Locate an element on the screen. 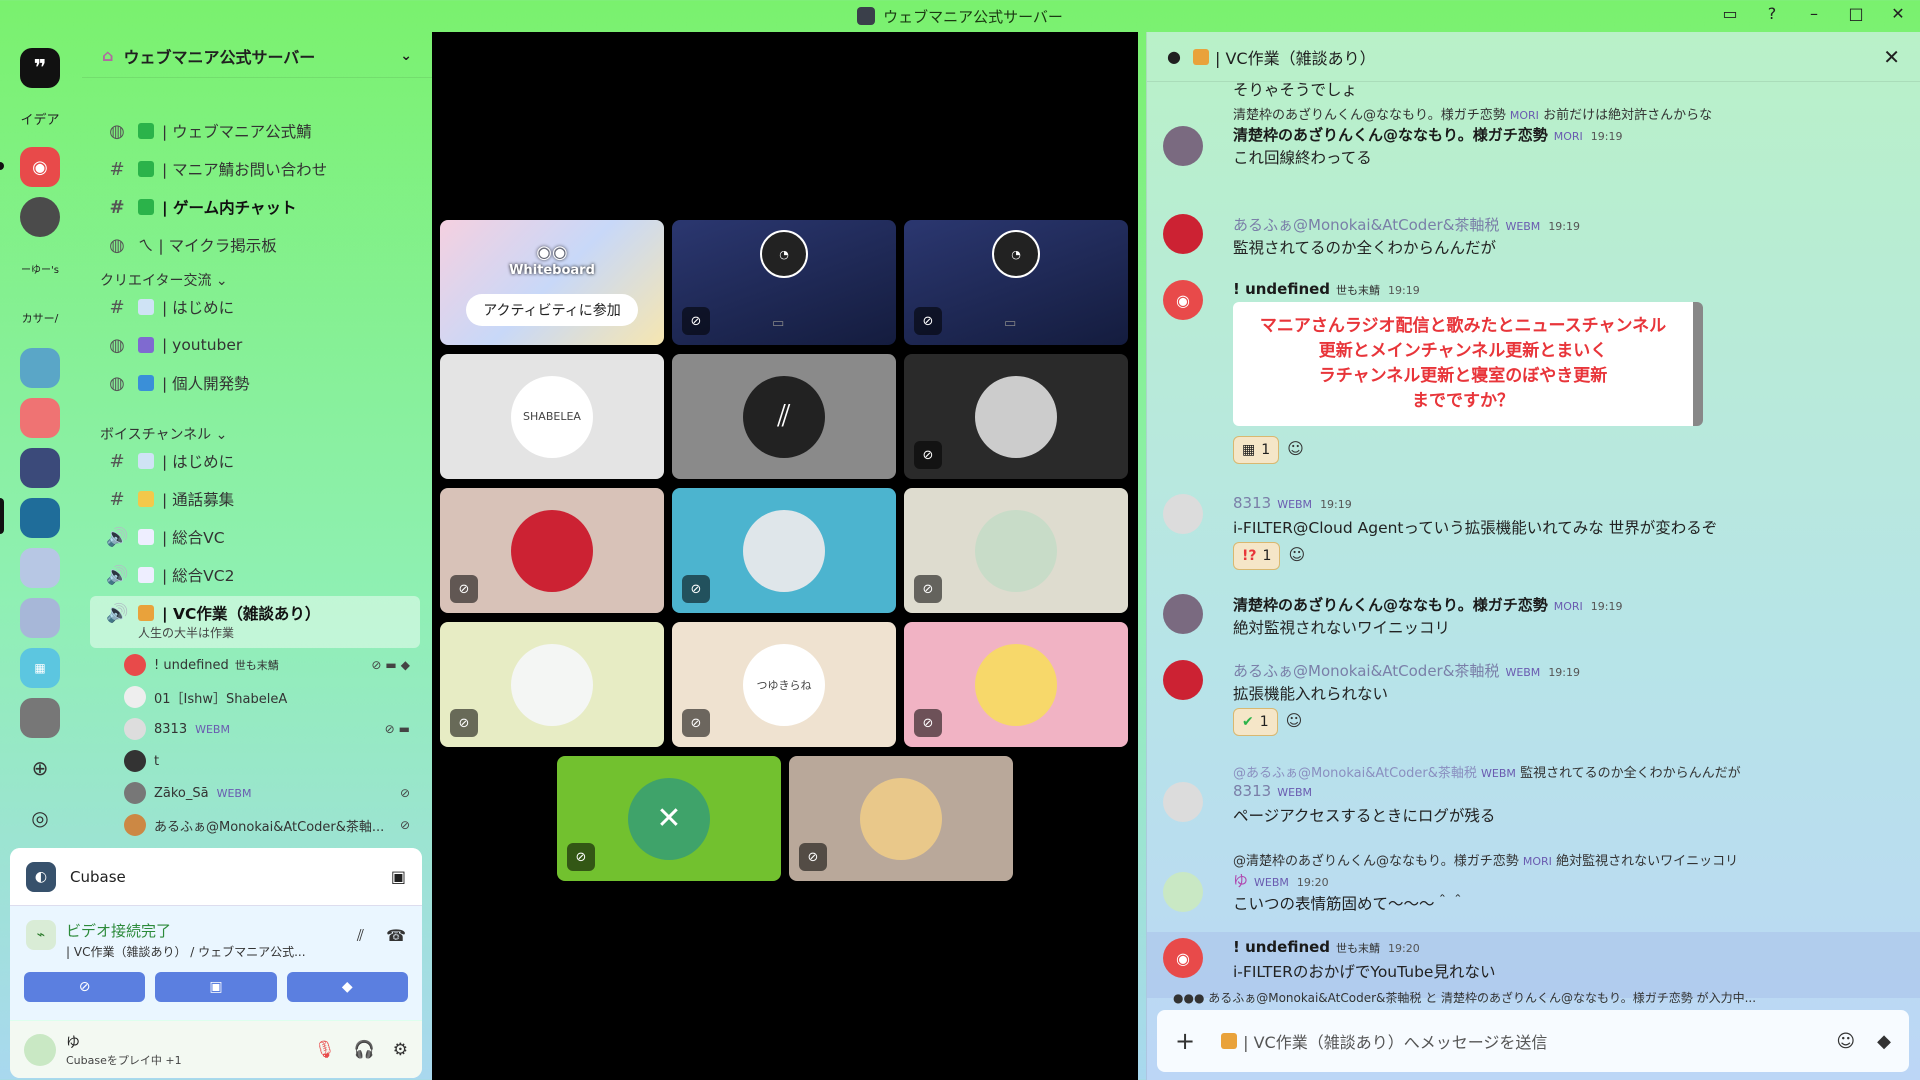 The width and height of the screenshot is (1920, 1080). video-tile: つゆきらね ⊘ is located at coordinates (784, 684).